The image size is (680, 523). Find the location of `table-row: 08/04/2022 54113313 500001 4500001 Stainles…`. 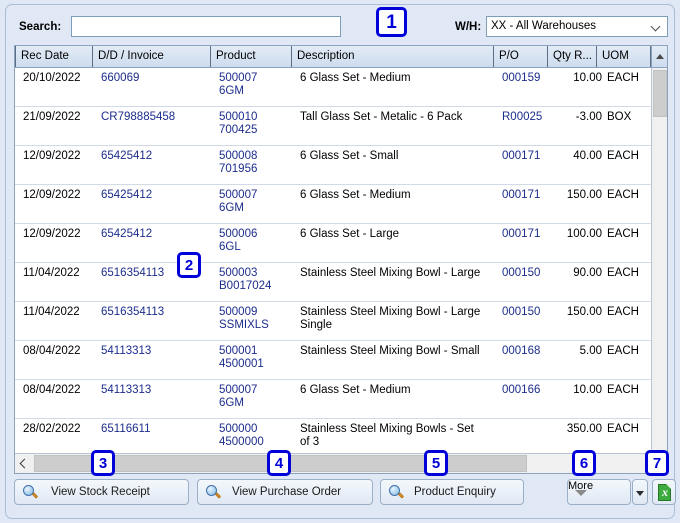

table-row: 08/04/2022 54113313 500001 4500001 Stainles… is located at coordinates (333, 360).